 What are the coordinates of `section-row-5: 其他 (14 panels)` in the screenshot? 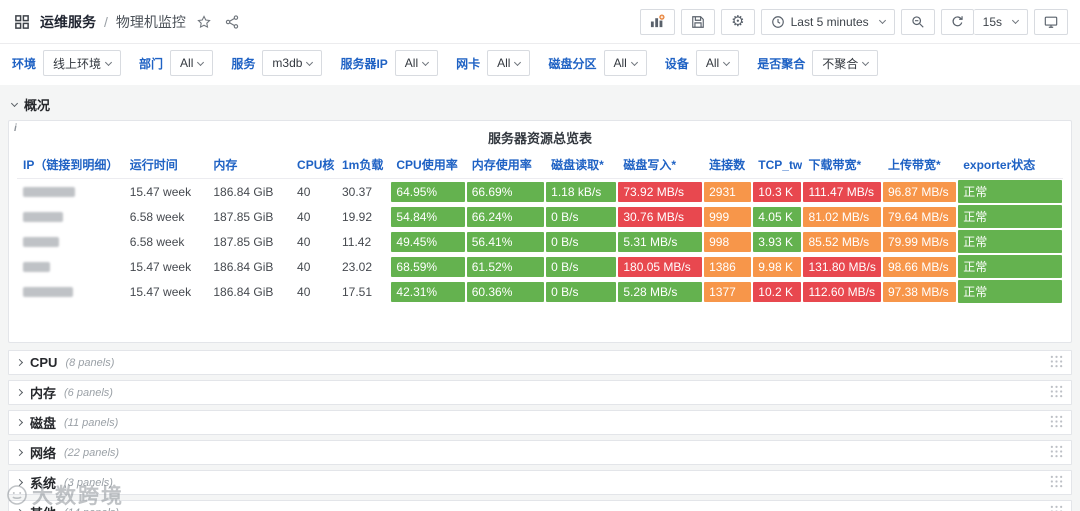 It's located at (540, 505).